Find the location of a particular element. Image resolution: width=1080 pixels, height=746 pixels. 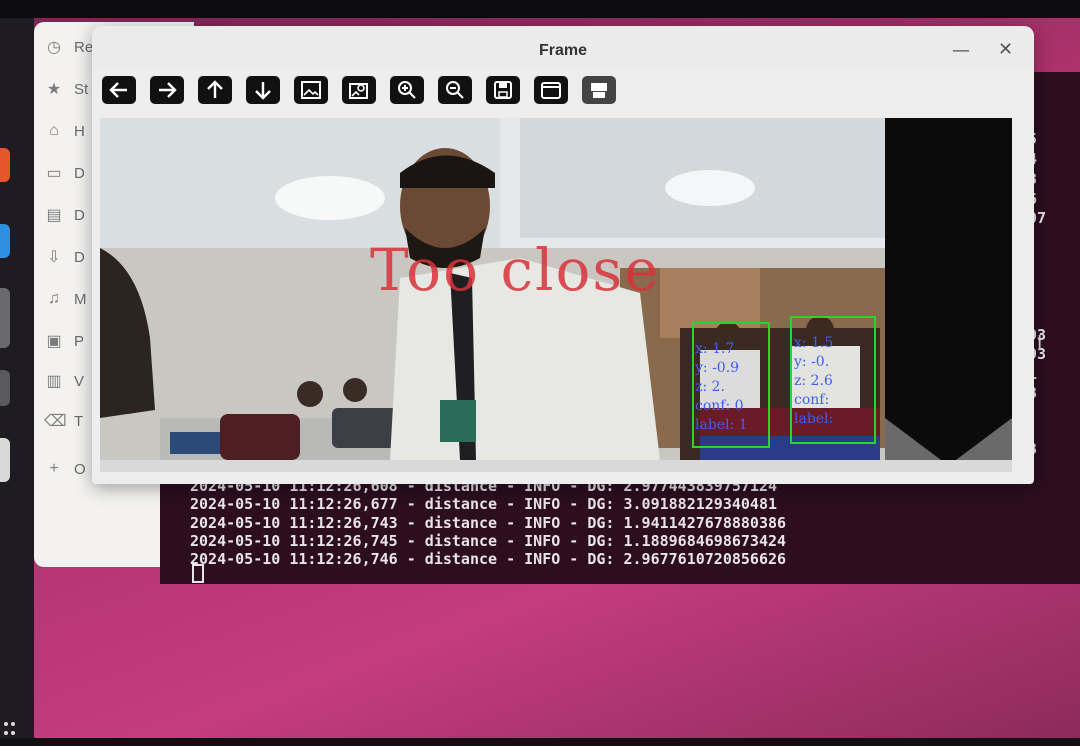

arrow-right-icon is located at coordinates (168, 90).